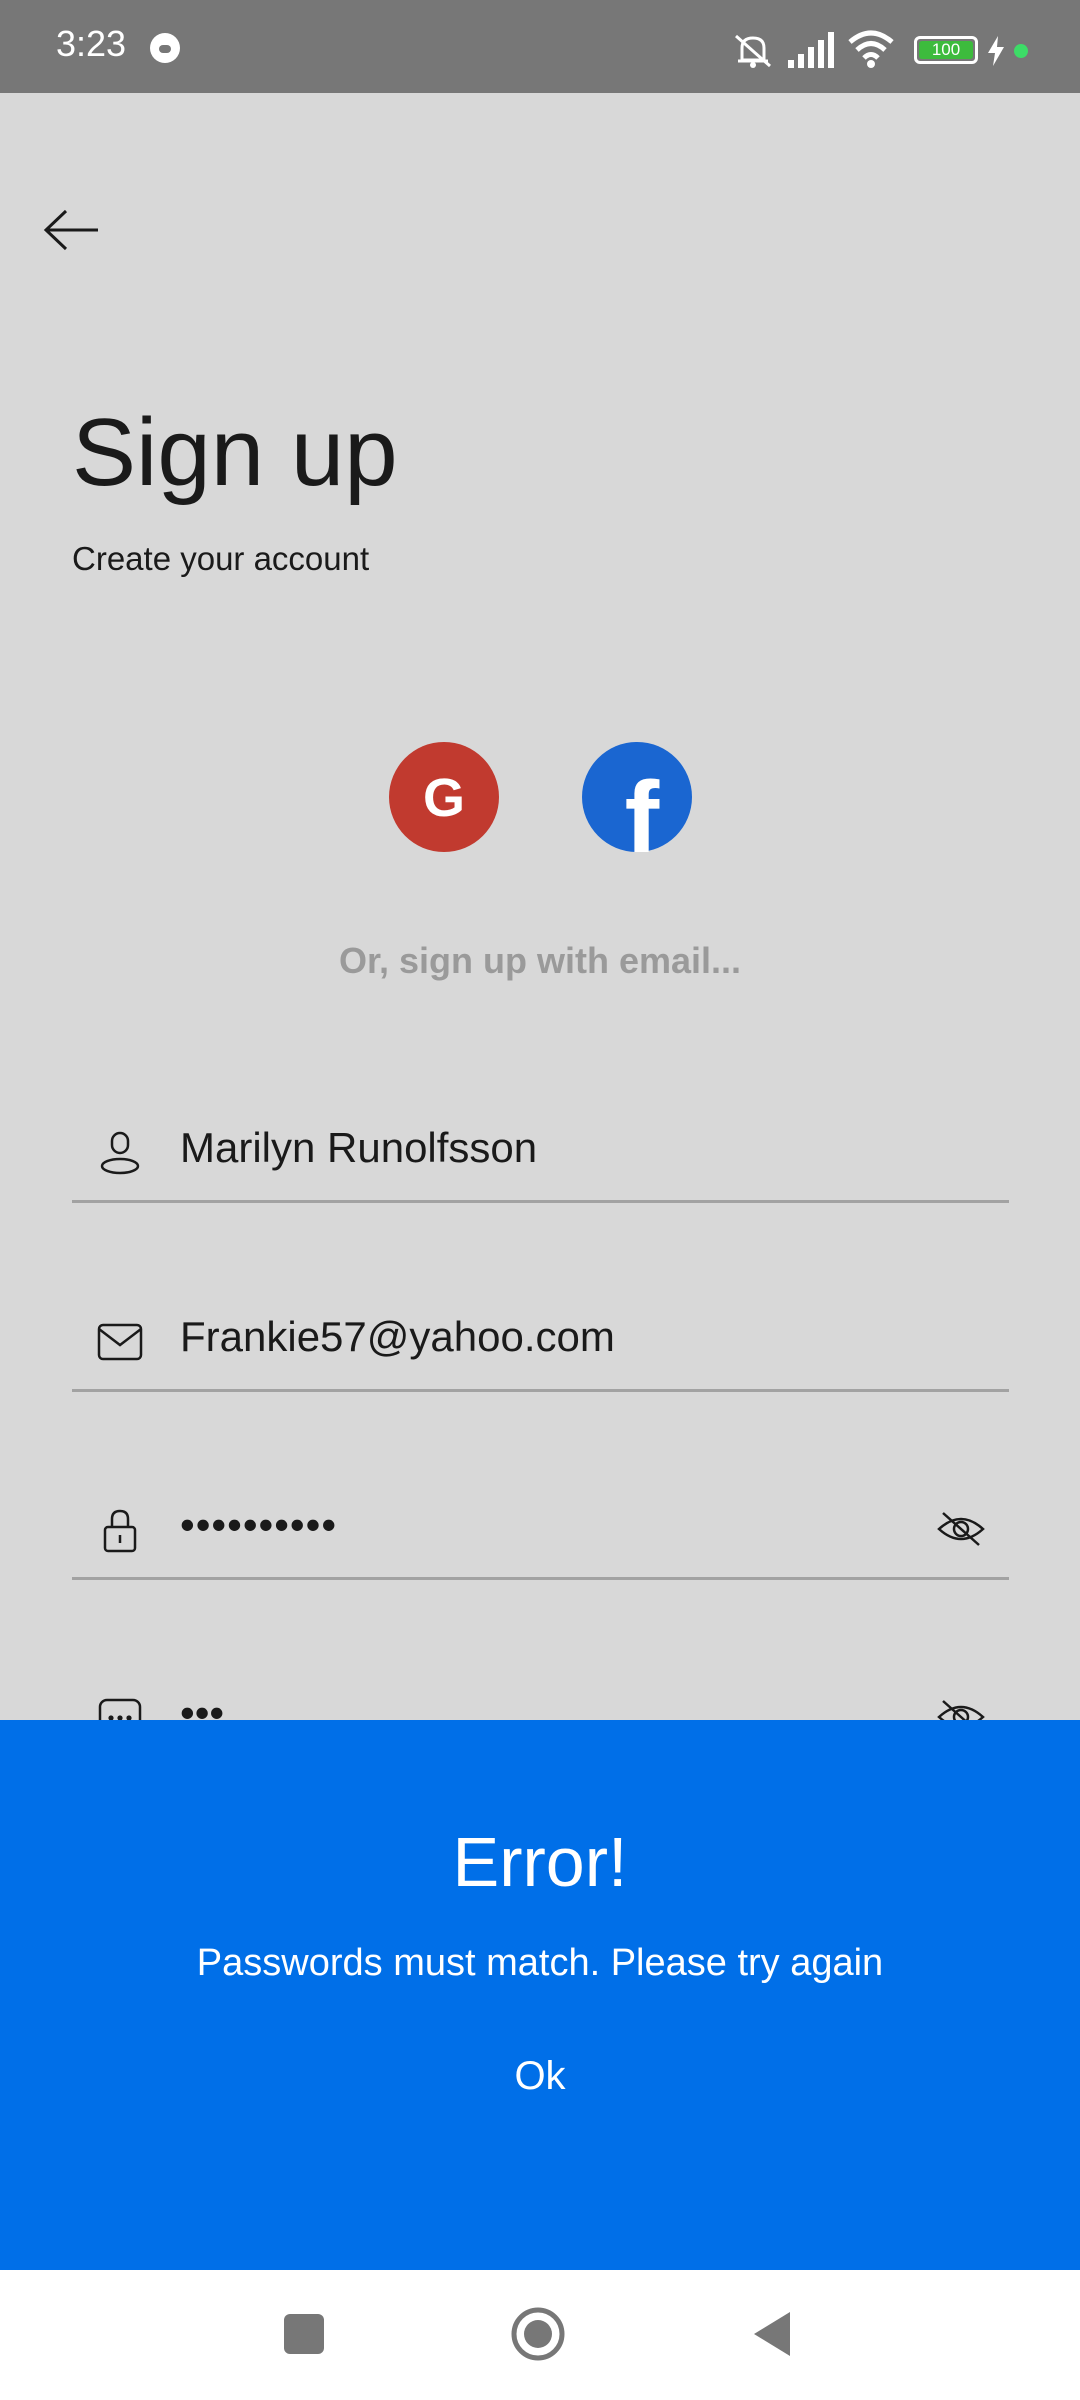 This screenshot has height=2400, width=1080. Describe the element at coordinates (259, 1524) in the screenshot. I see `password-value: ••••••••••` at that location.